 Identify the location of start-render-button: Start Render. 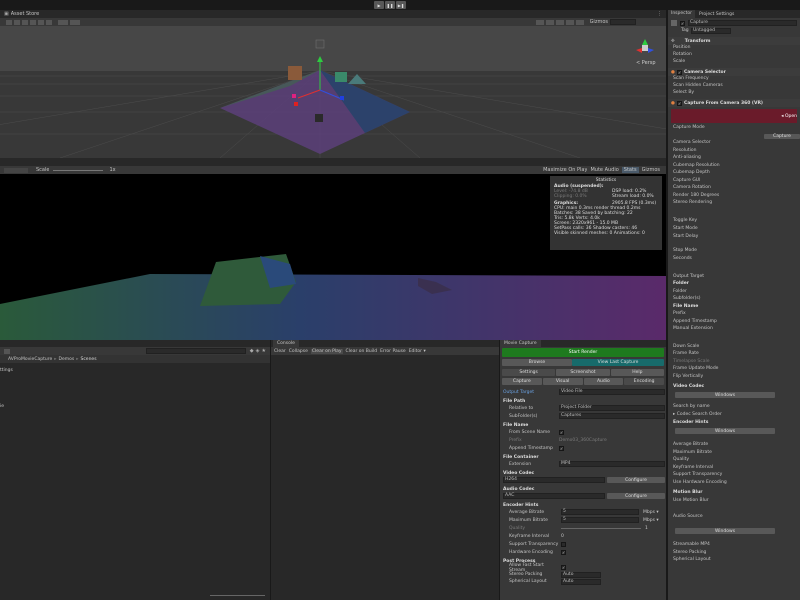
(583, 352).